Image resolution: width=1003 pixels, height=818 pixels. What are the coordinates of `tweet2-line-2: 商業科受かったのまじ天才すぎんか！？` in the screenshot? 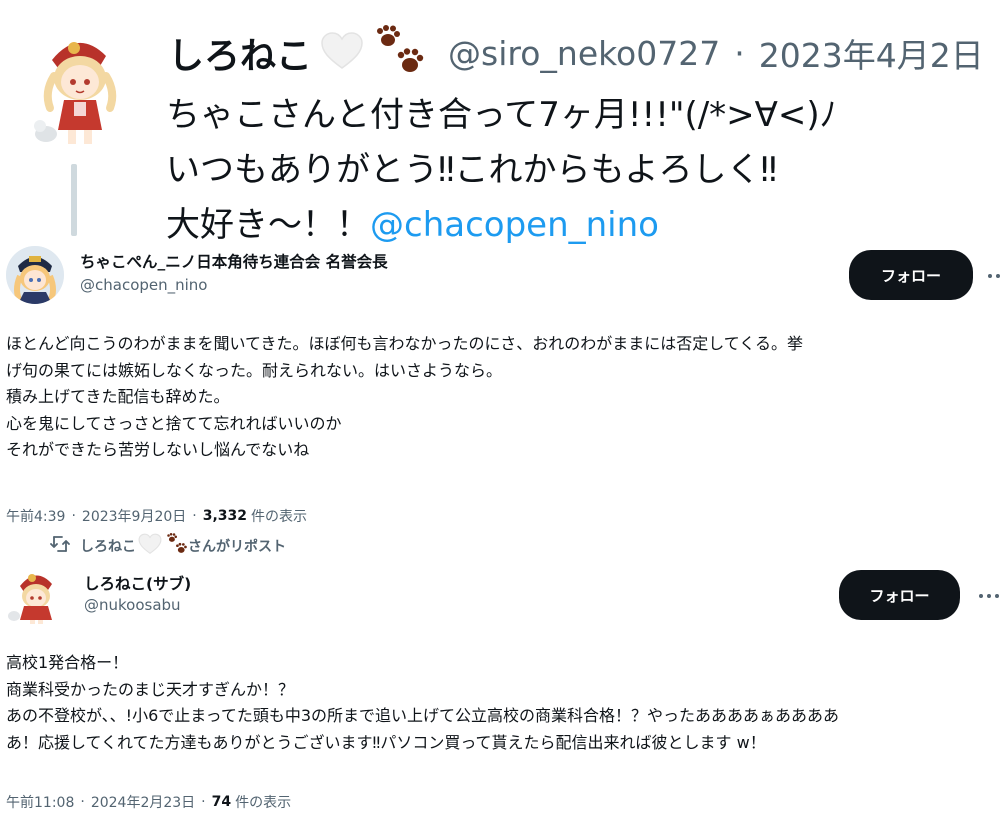 It's located at (150, 689).